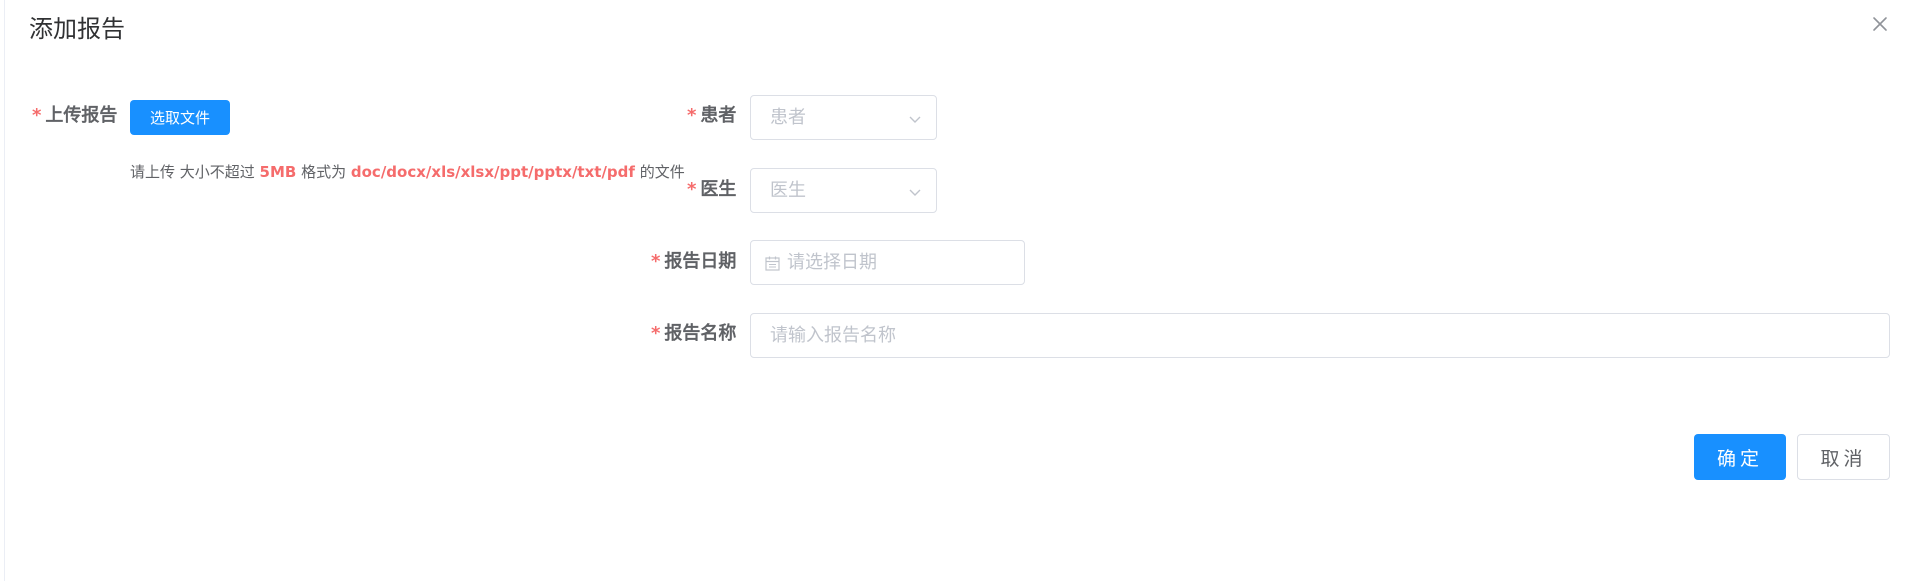  What do you see at coordinates (788, 117) in the screenshot?
I see `patient-select-placeholder: 患者` at bounding box center [788, 117].